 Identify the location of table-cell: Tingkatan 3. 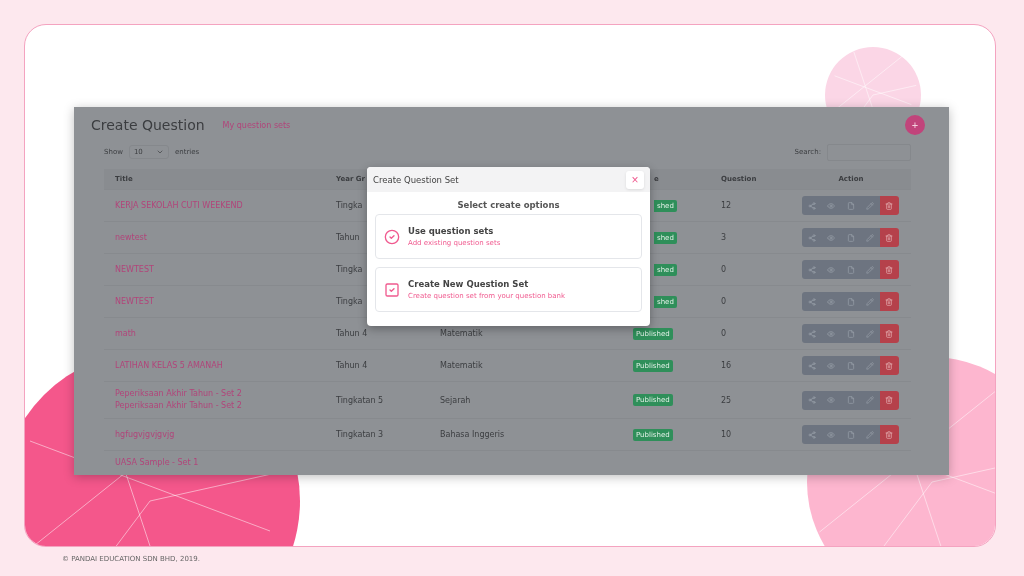
(360, 434).